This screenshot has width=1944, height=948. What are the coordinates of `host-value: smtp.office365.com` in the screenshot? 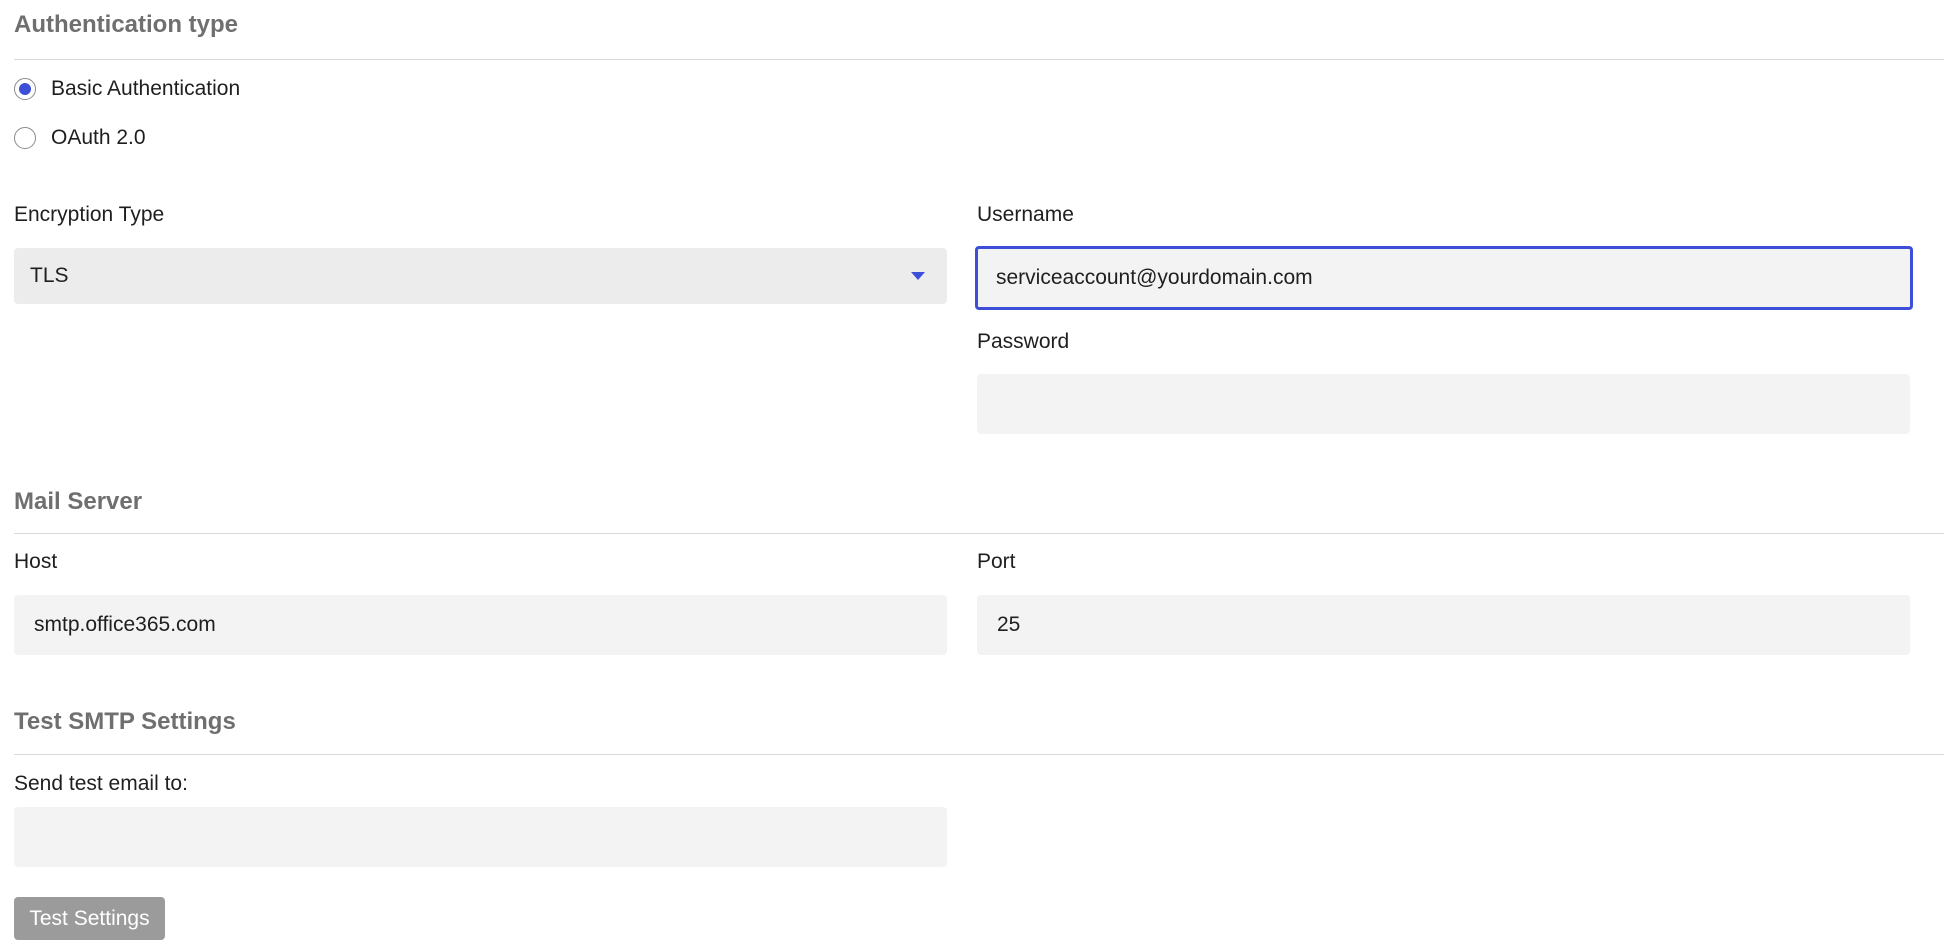 It's located at (125, 624).